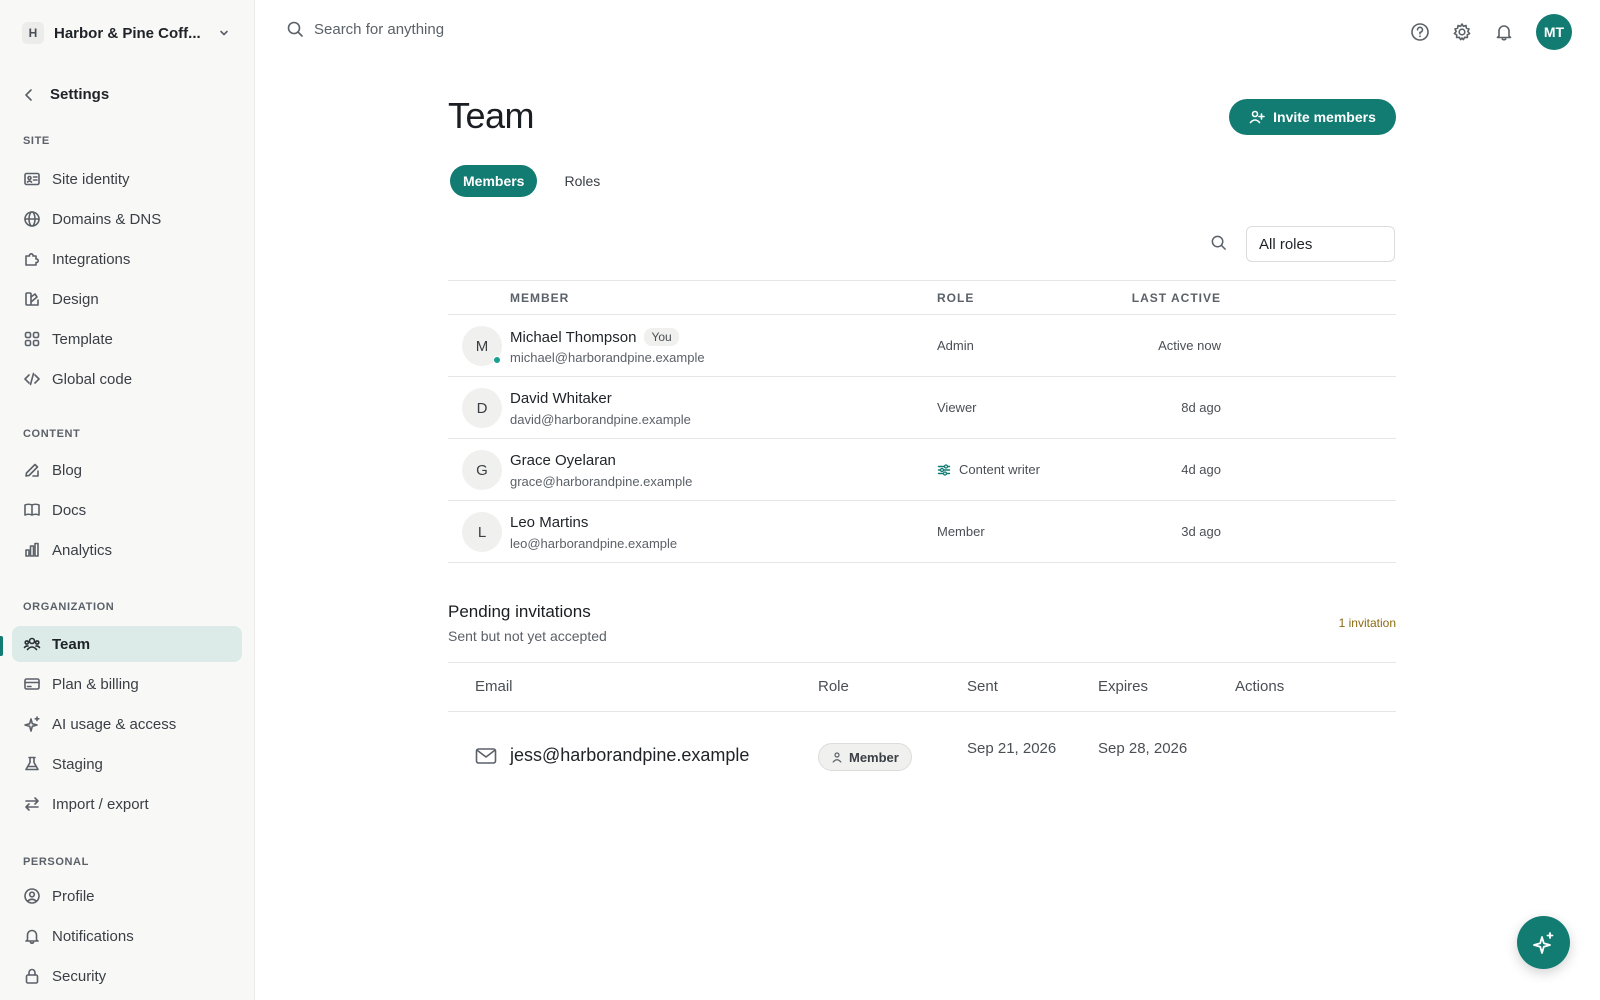 The height and width of the screenshot is (1000, 1600). What do you see at coordinates (1491, 32) in the screenshot?
I see `top-actions: MT` at bounding box center [1491, 32].